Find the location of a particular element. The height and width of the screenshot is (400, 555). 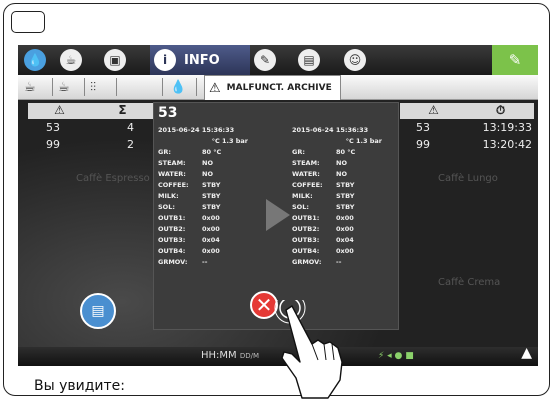

play-icon is located at coordinates (278, 215).